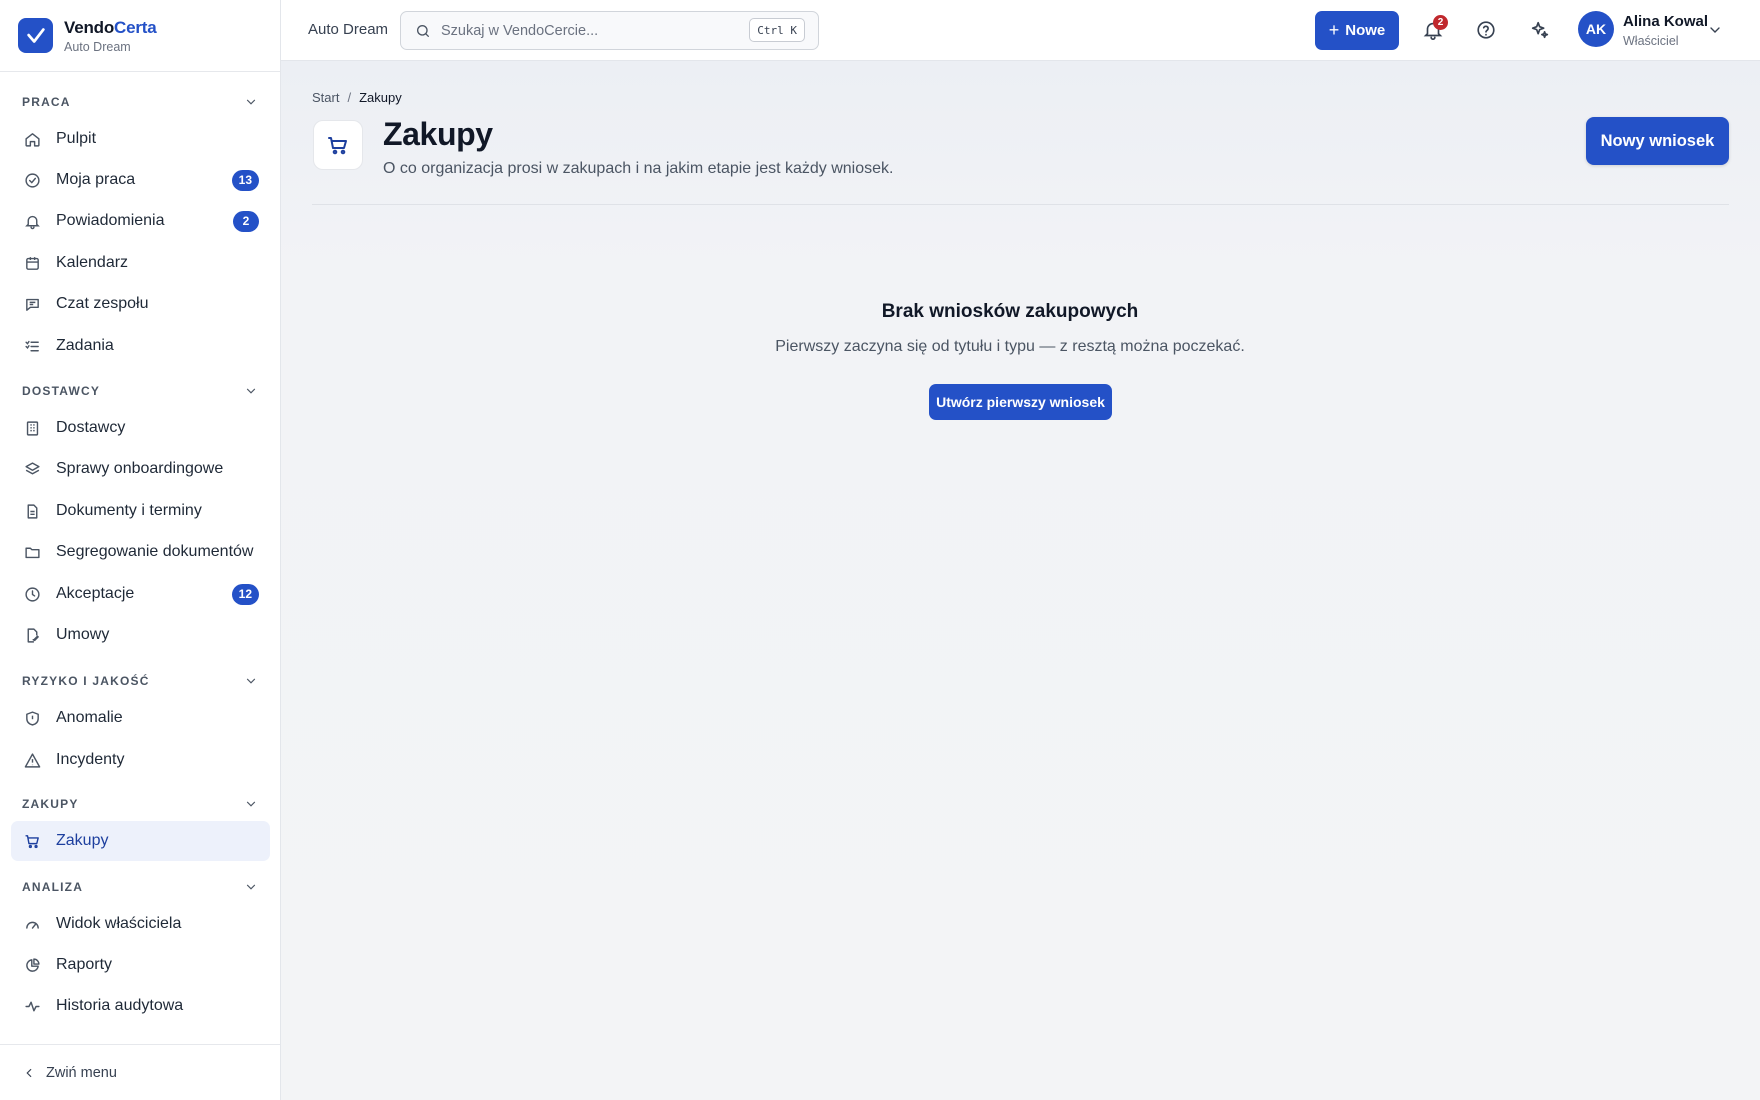 Image resolution: width=1760 pixels, height=1100 pixels. I want to click on file-signature-icon, so click(33, 635).